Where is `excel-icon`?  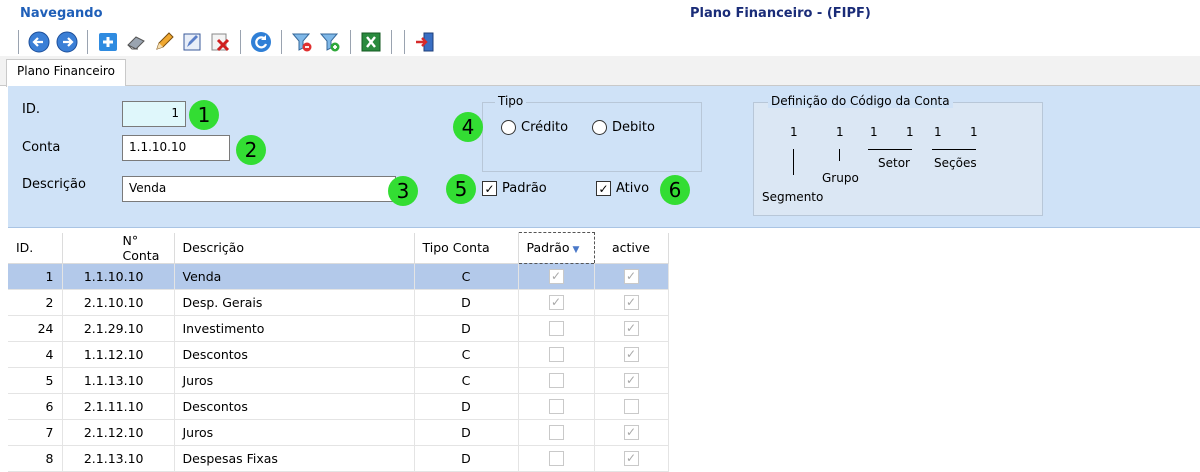 excel-icon is located at coordinates (371, 42).